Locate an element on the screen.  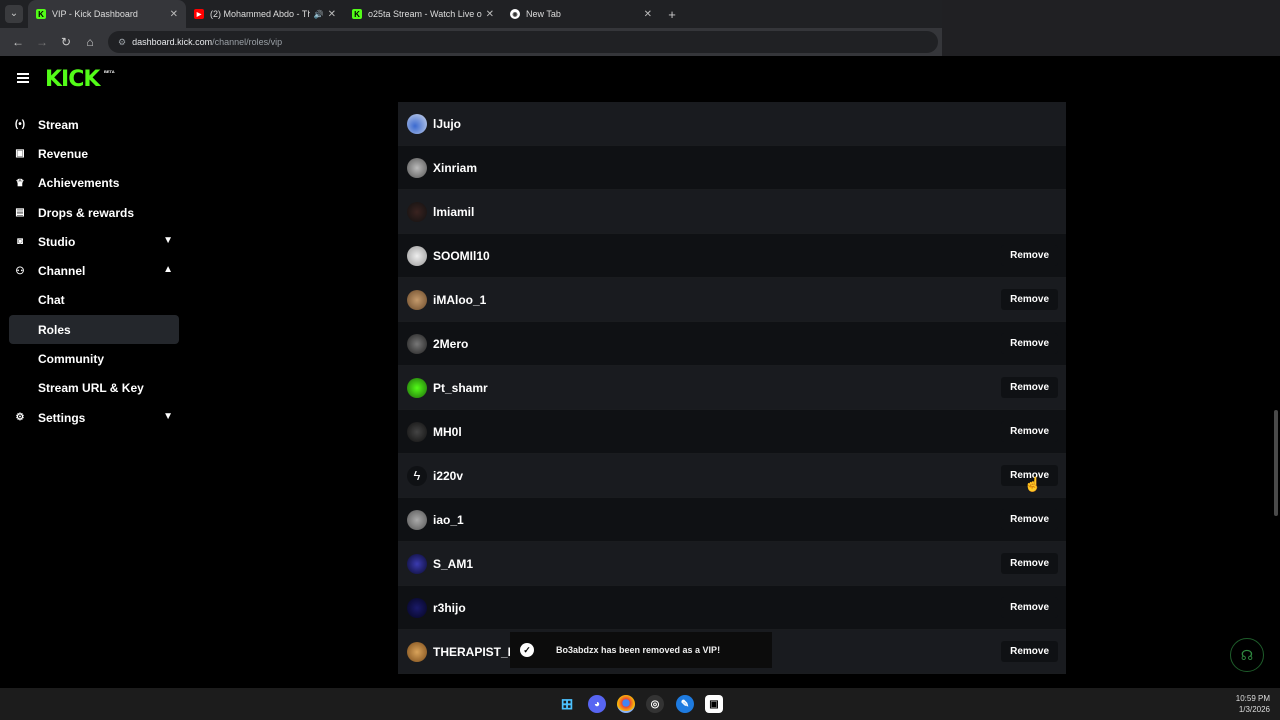
reload-icon: ↻ is located at coordinates (66, 42).